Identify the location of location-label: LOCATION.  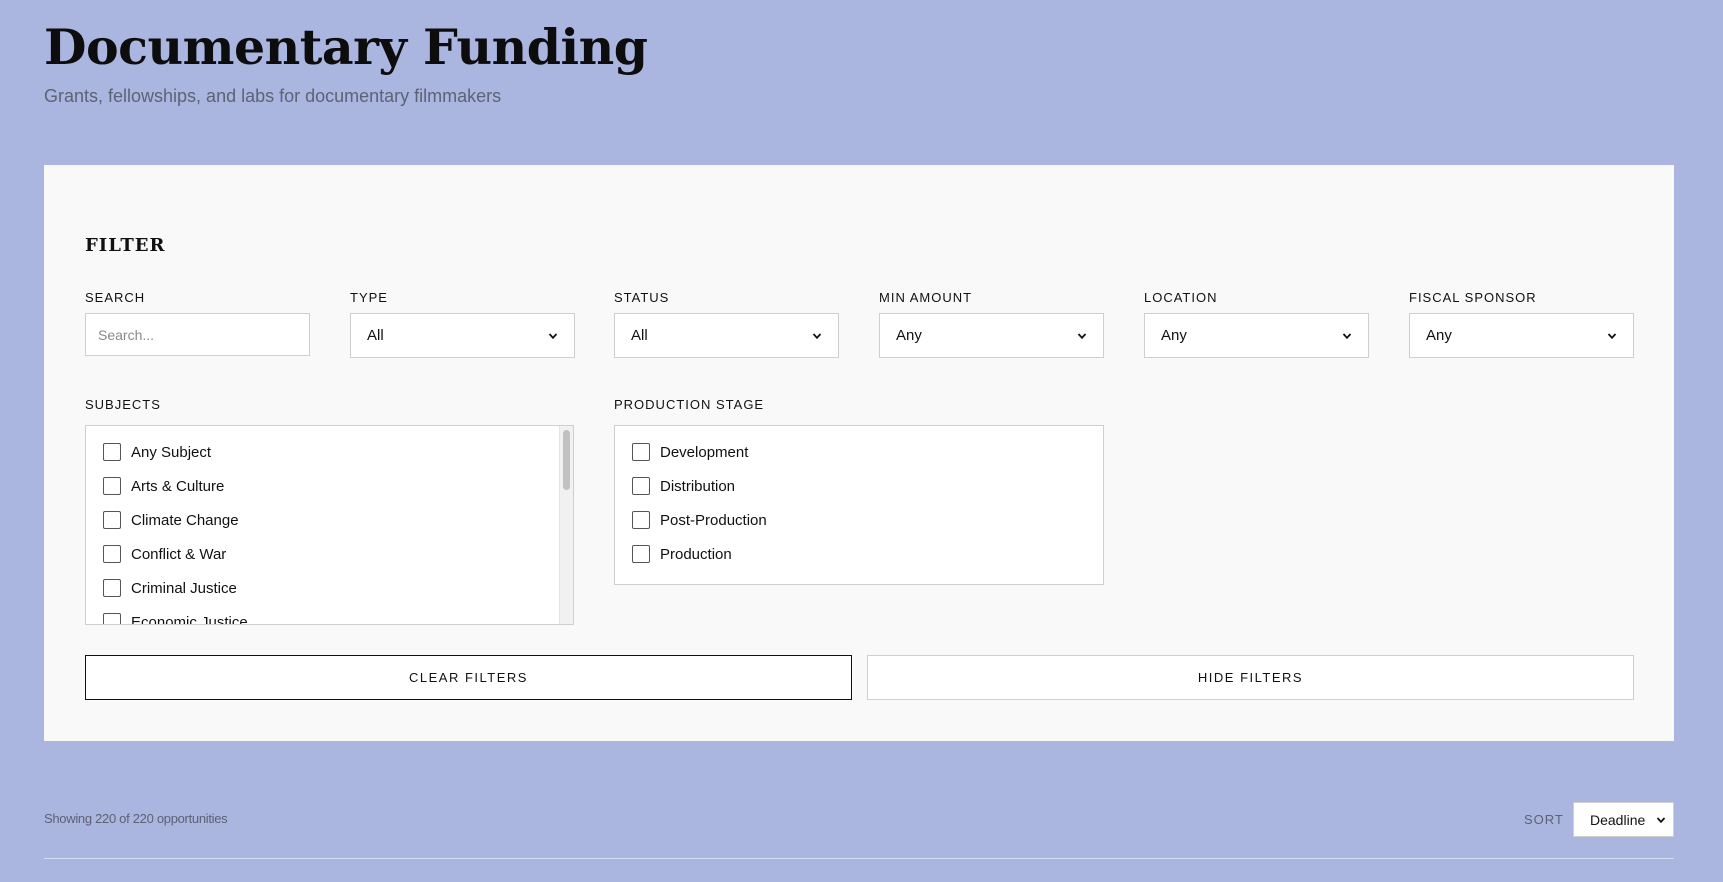
(1181, 297).